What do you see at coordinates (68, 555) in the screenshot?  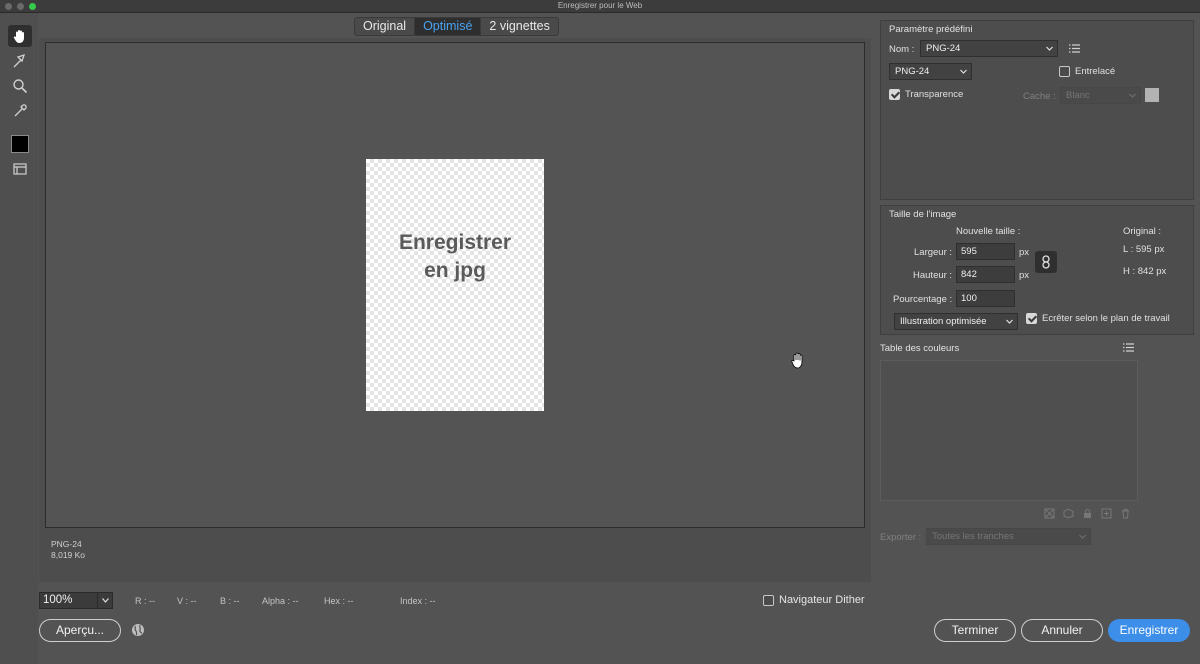 I see `filesize-readout: 8,019 Ko` at bounding box center [68, 555].